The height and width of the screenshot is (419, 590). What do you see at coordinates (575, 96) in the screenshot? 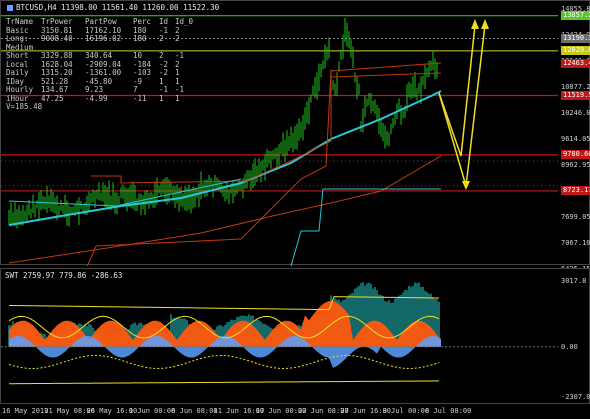
I see `price-level-label: 11519.50` at bounding box center [575, 96].